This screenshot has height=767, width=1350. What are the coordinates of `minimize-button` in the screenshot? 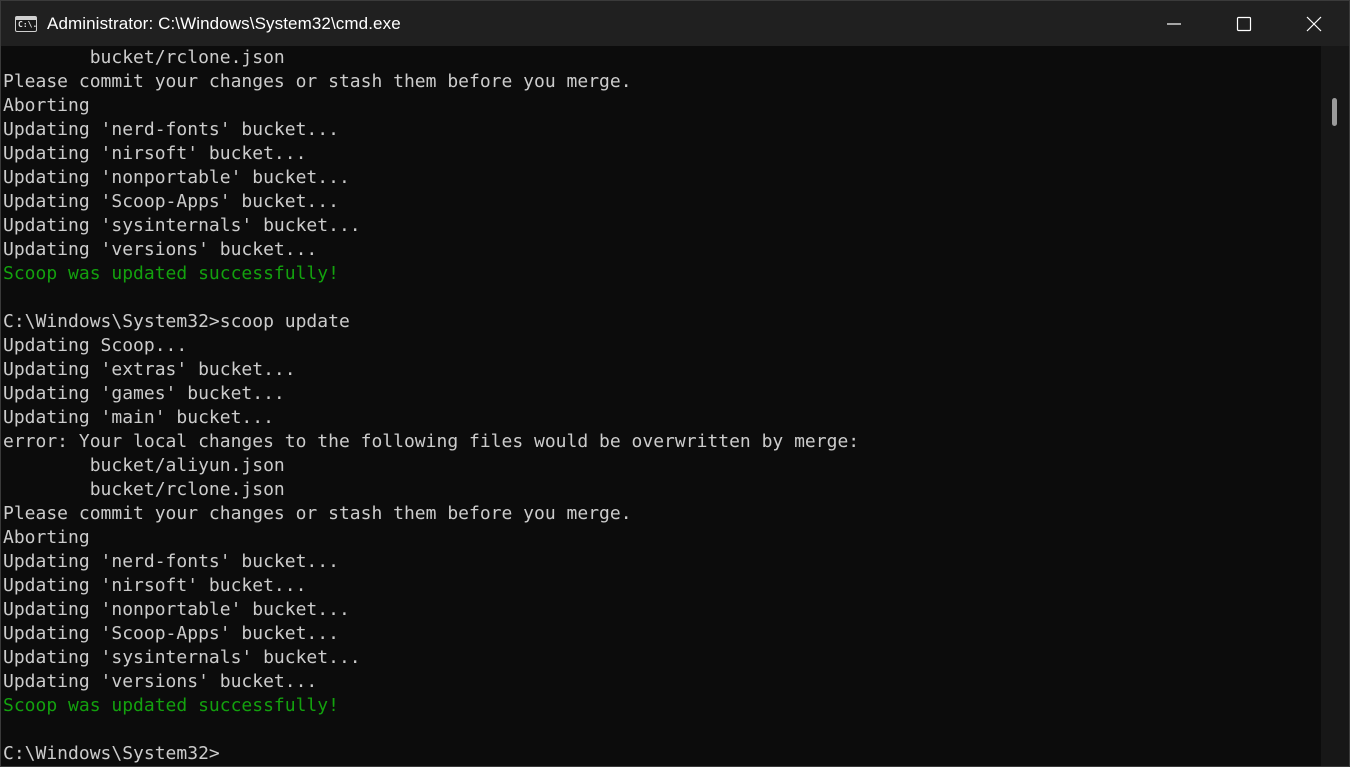 It's located at (1174, 23).